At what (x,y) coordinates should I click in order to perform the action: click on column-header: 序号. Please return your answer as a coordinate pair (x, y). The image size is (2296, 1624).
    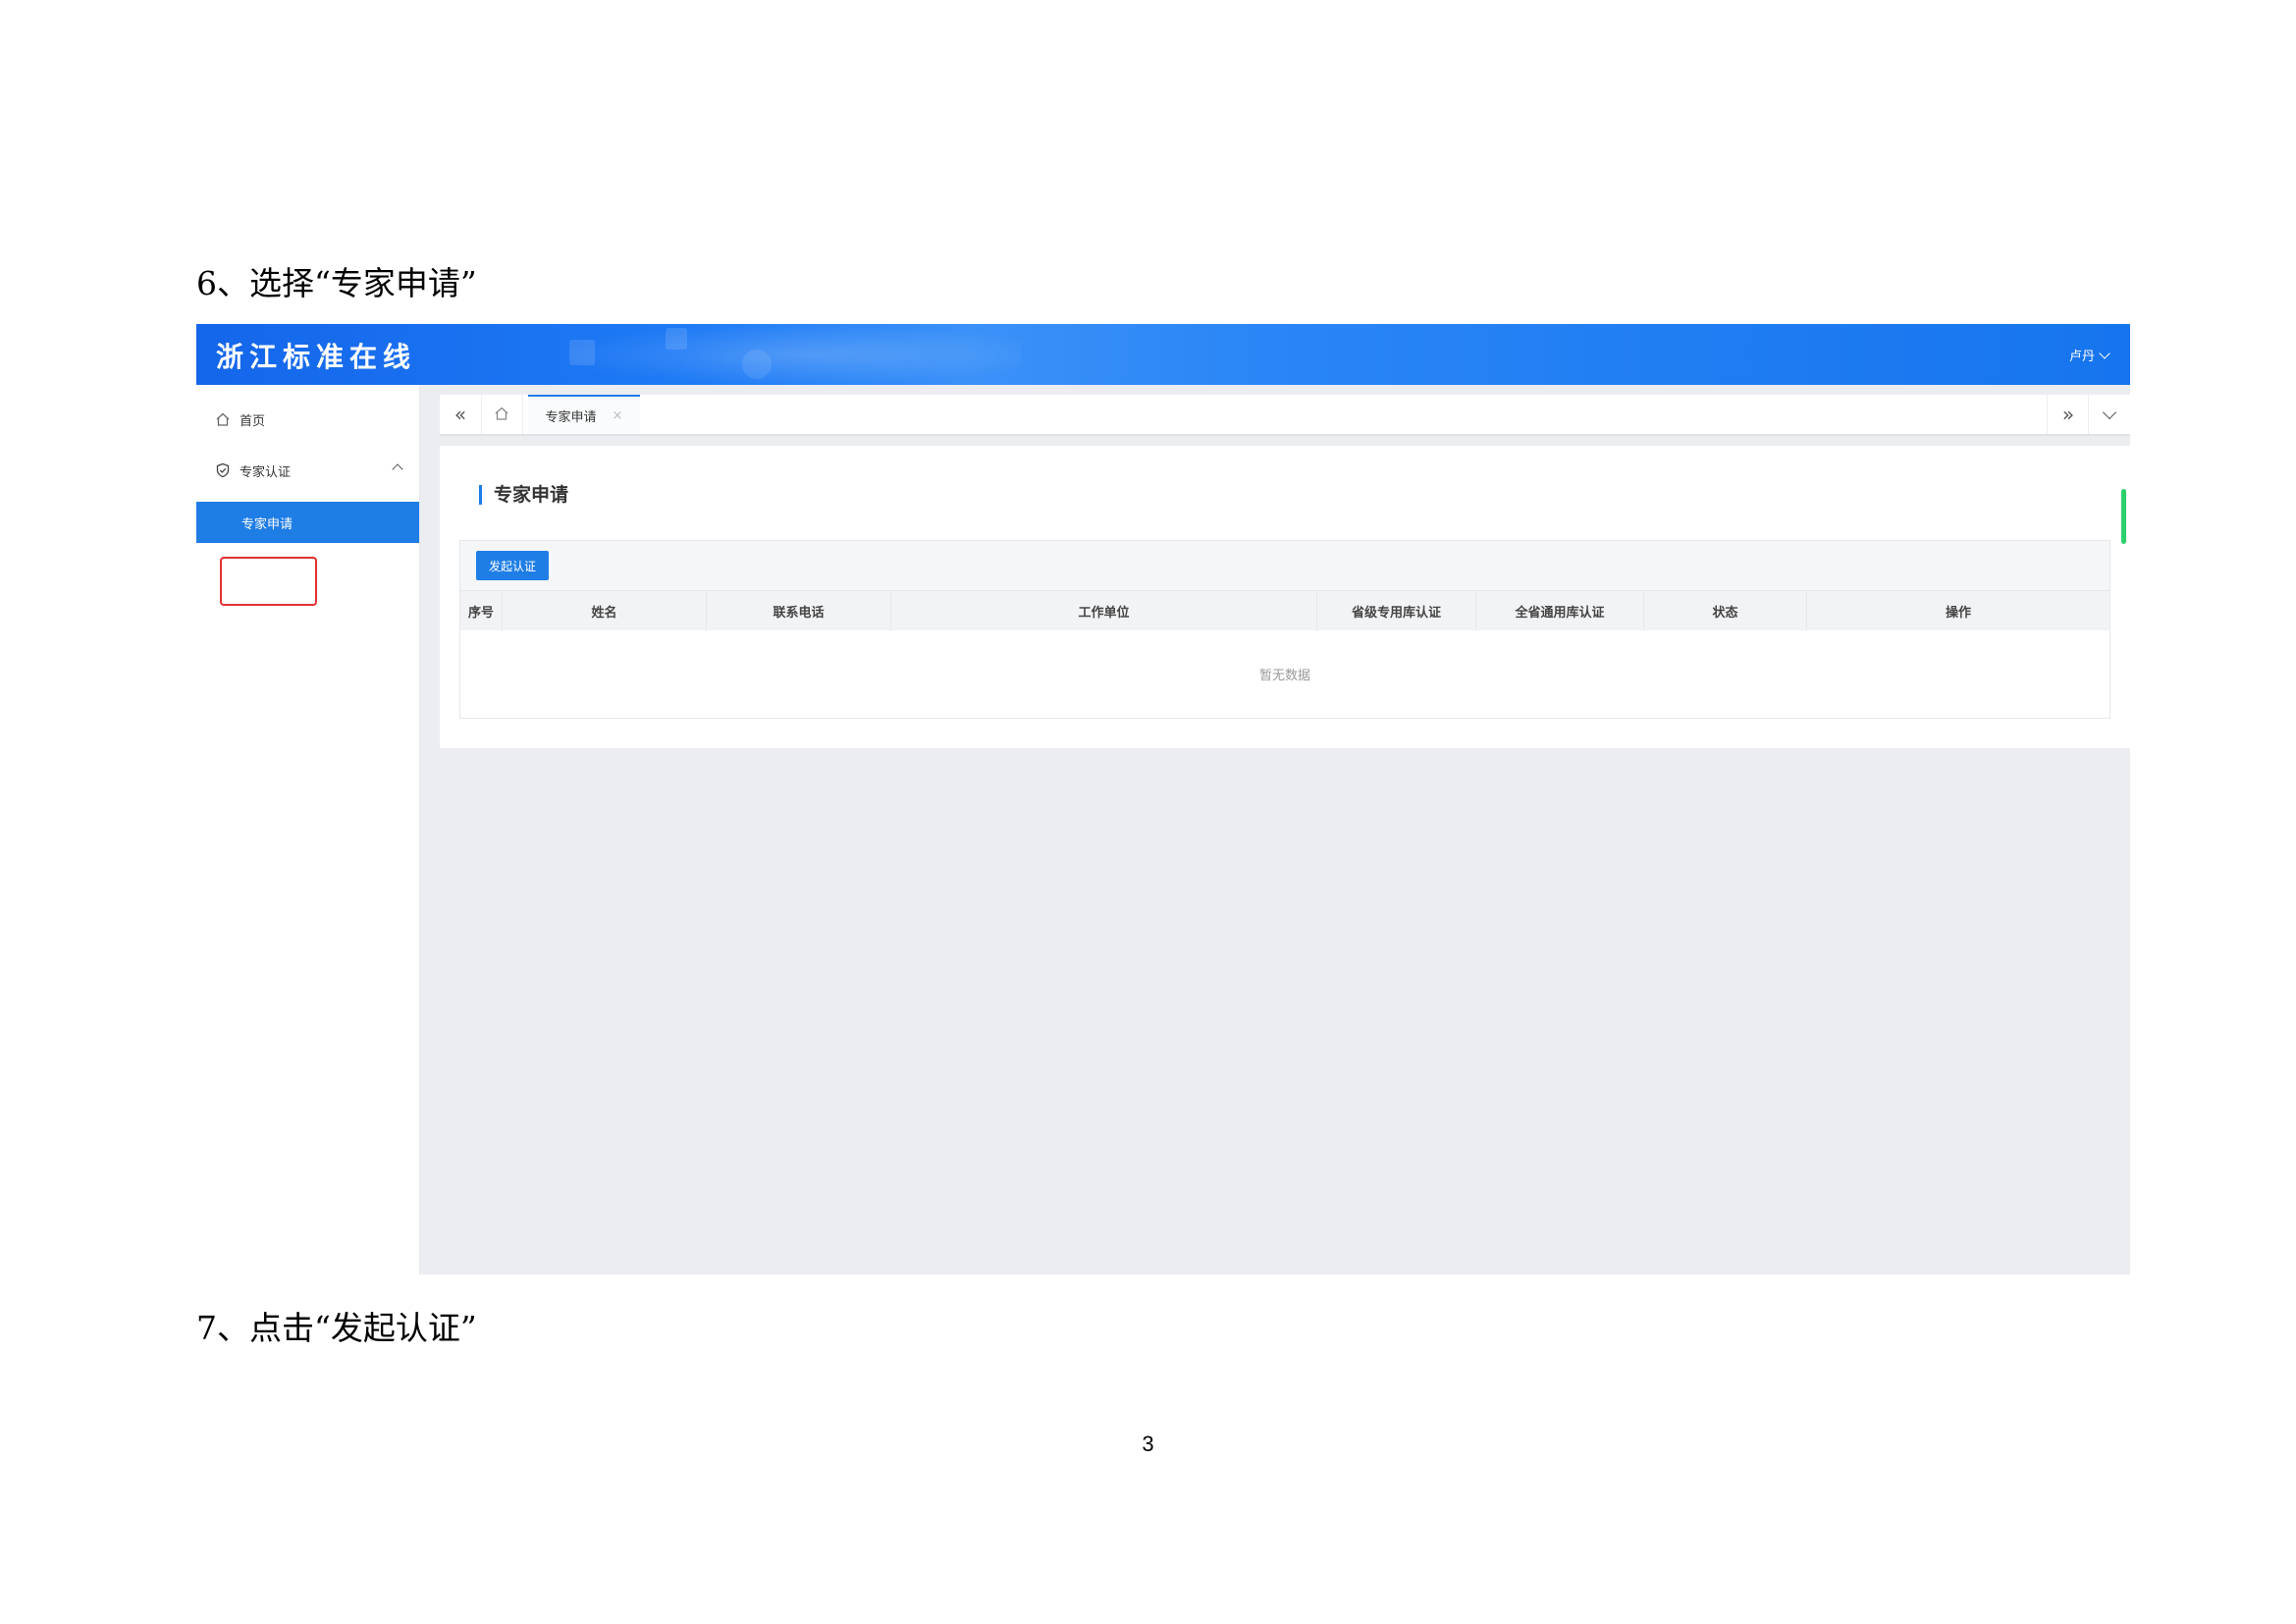
    Looking at the image, I should click on (482, 610).